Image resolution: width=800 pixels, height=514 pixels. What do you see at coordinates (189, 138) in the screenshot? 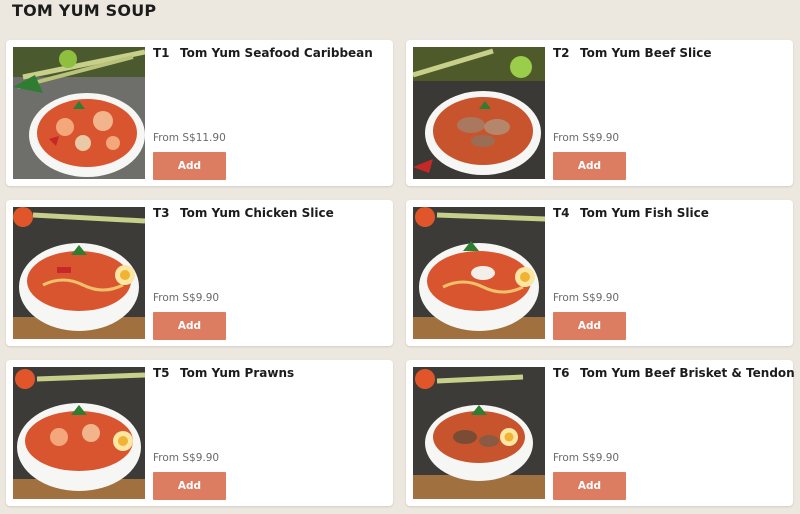
I see `item-price: From S$11.90` at bounding box center [189, 138].